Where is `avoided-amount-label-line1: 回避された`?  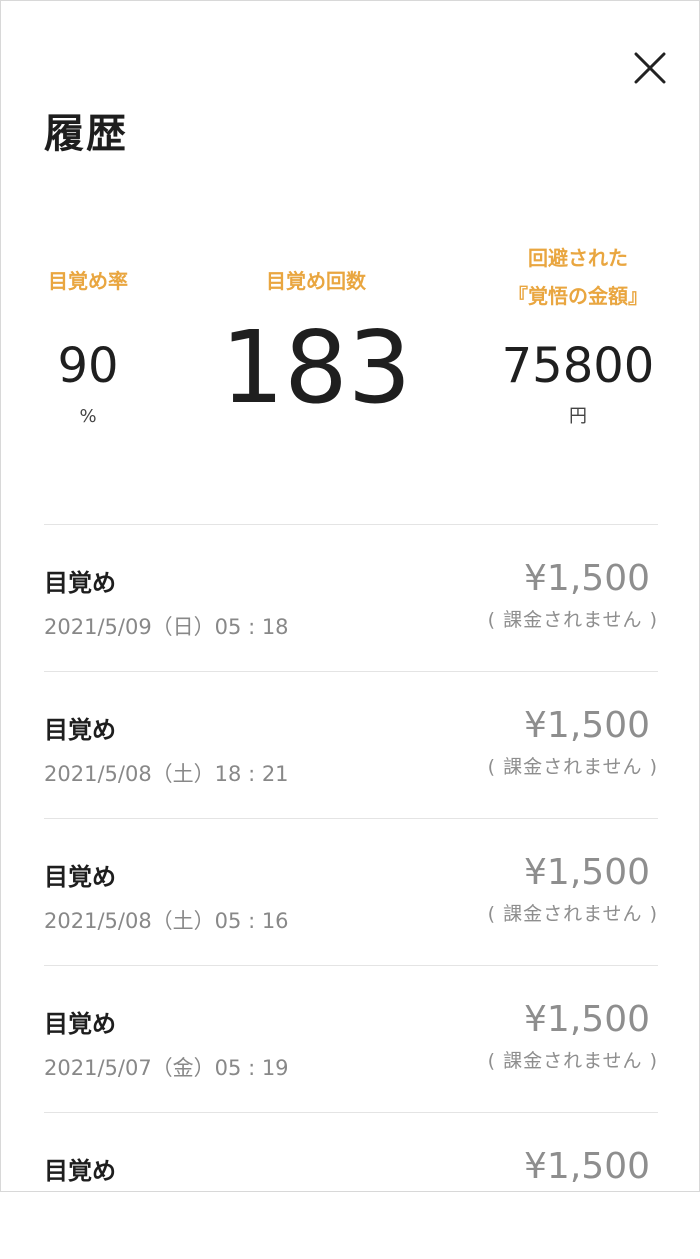 avoided-amount-label-line1: 回避された is located at coordinates (578, 258).